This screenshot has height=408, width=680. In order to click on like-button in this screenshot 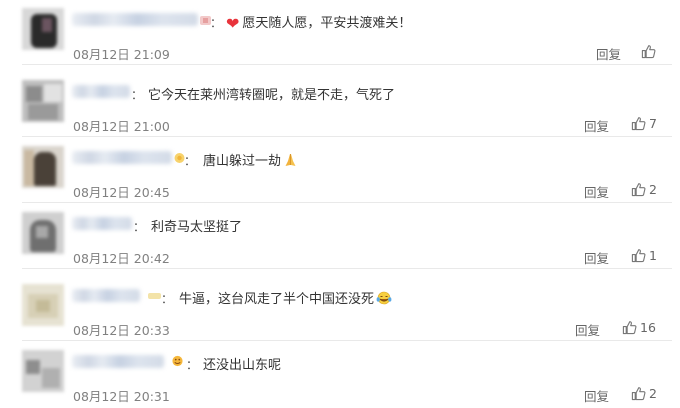, I will do `click(650, 51)`.